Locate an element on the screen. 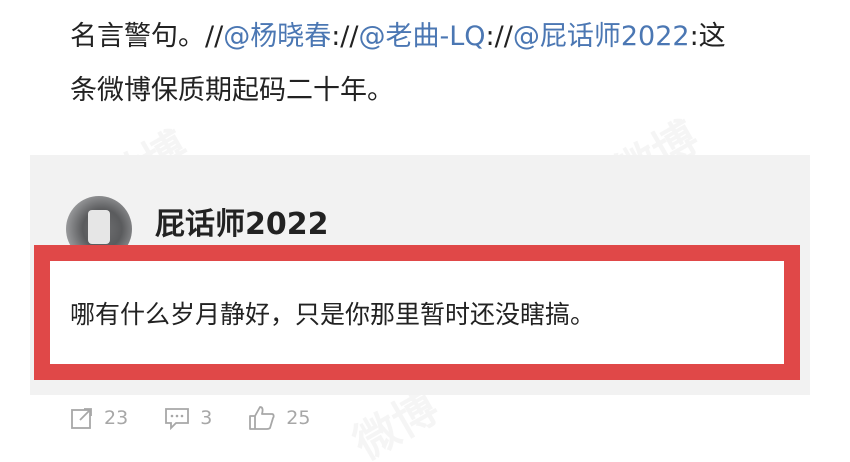  reposted-comment-text: 哪有什么岁月静好，只是你那里暂时还没瞎搞。 is located at coordinates (333, 314).